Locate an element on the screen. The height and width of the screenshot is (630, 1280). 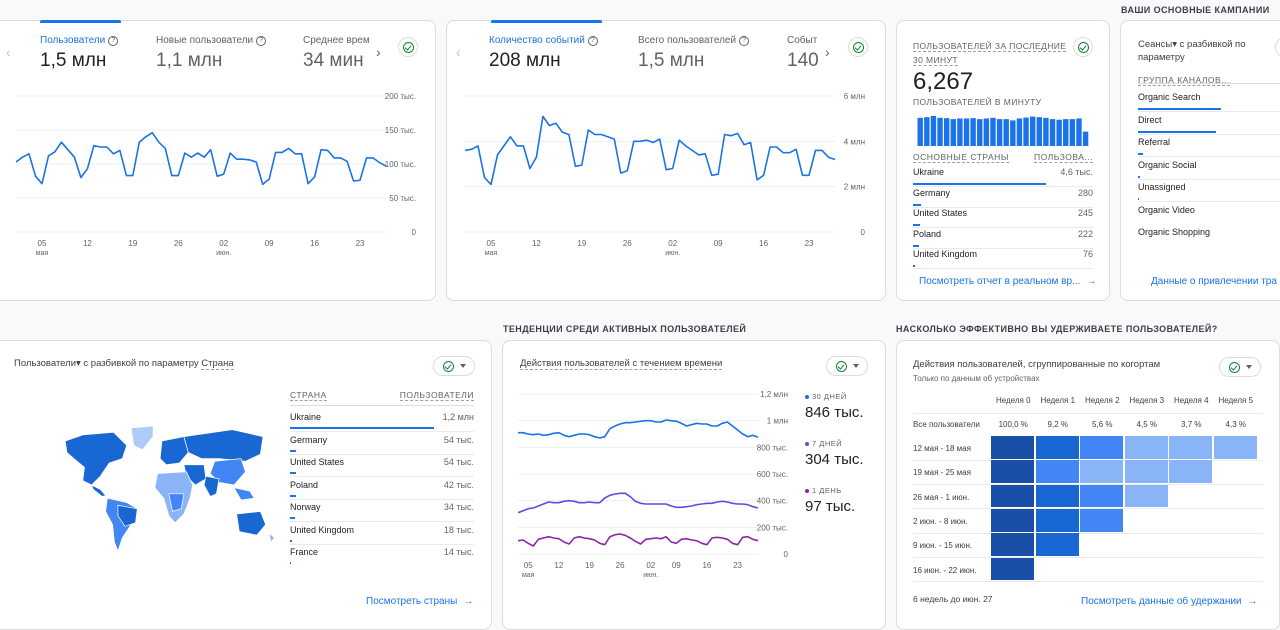
acquisition-link: Данные о привлечении тра is located at coordinates (1214, 281).